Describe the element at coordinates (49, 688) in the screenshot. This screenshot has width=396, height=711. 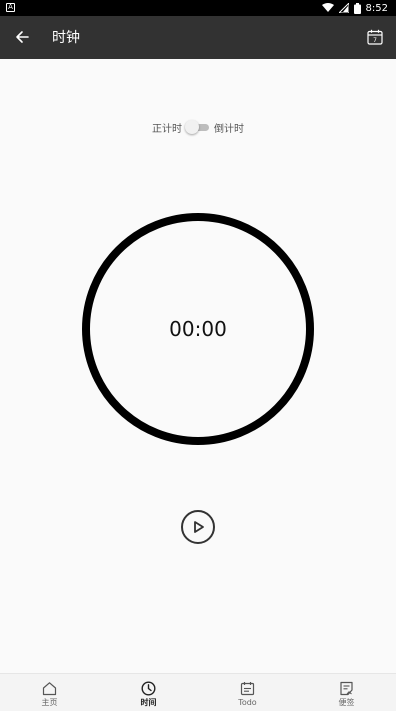
I see `home-icon` at that location.